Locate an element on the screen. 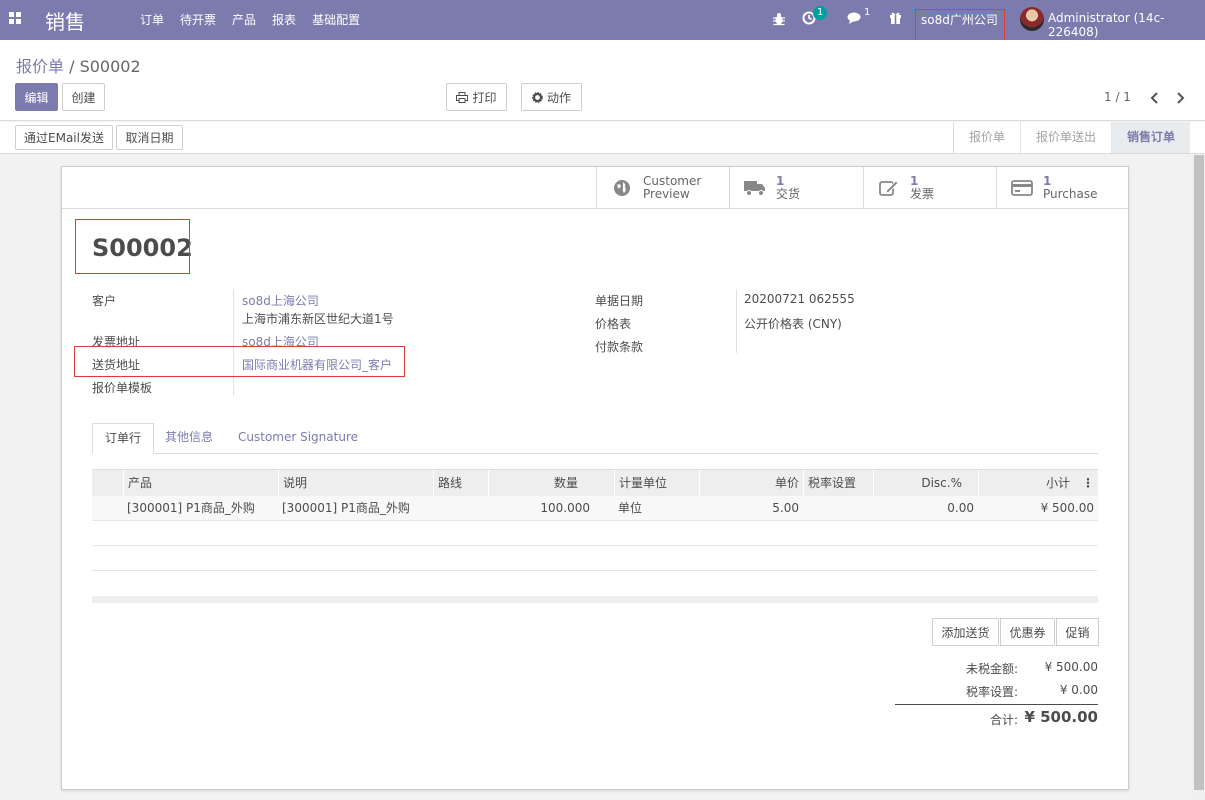 Image resolution: width=1205 pixels, height=800 pixels. action-label: 动作 is located at coordinates (558, 97).